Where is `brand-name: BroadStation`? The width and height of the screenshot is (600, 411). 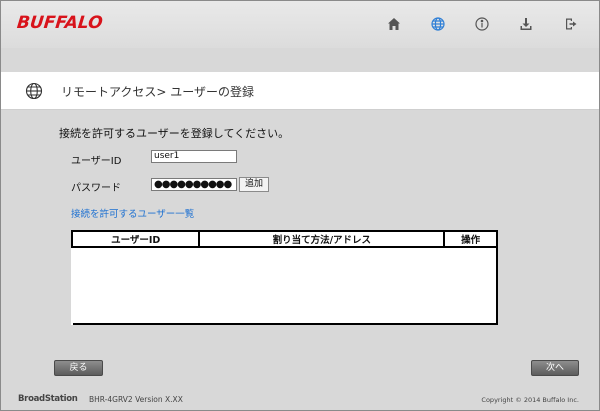 brand-name: BroadStation is located at coordinates (48, 399).